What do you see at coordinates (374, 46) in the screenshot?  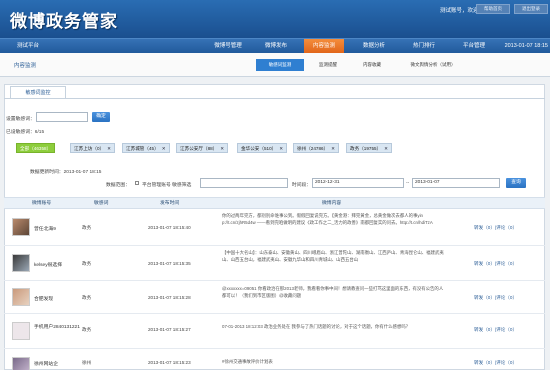 I see `nav-data-analysis: 数据分析` at bounding box center [374, 46].